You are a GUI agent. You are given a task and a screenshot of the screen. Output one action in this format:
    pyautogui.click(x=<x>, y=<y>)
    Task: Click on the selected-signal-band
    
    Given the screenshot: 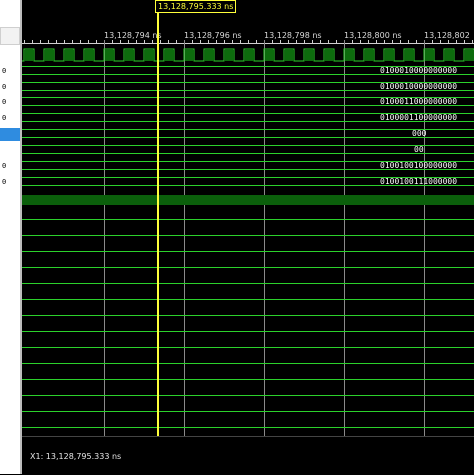 What is the action you would take?
    pyautogui.click(x=248, y=200)
    